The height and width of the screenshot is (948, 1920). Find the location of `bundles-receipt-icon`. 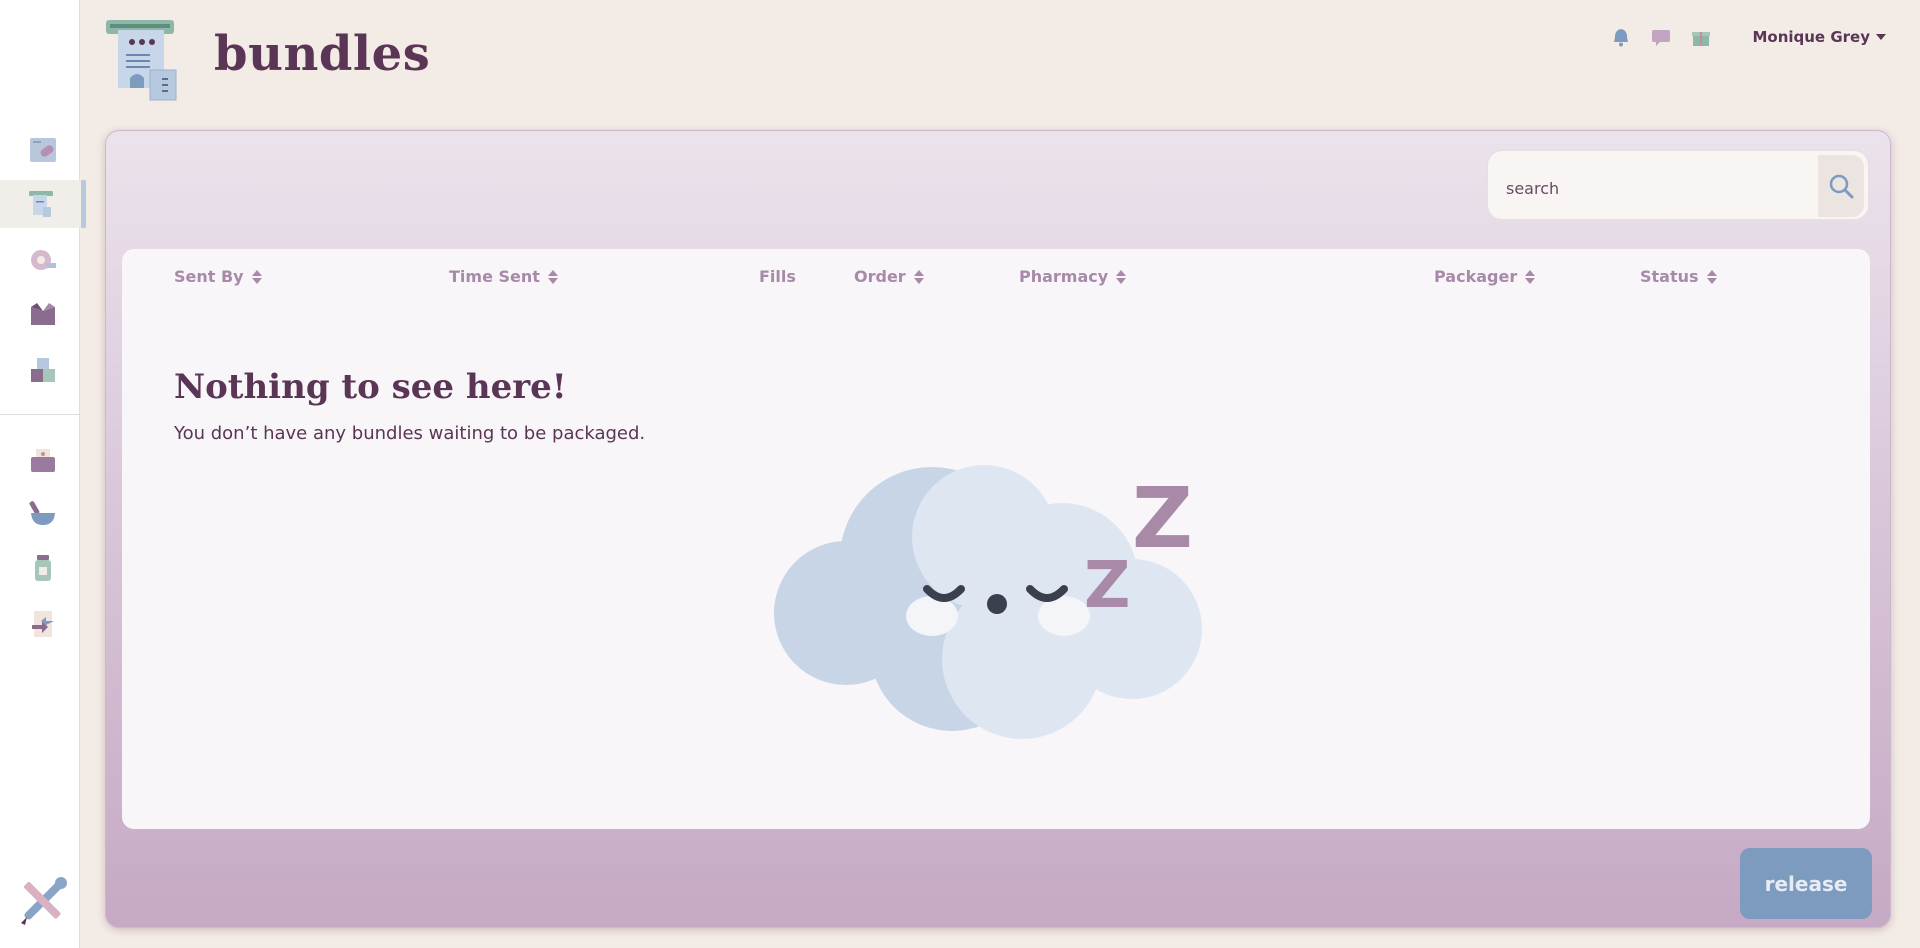

bundles-receipt-icon is located at coordinates (40, 204).